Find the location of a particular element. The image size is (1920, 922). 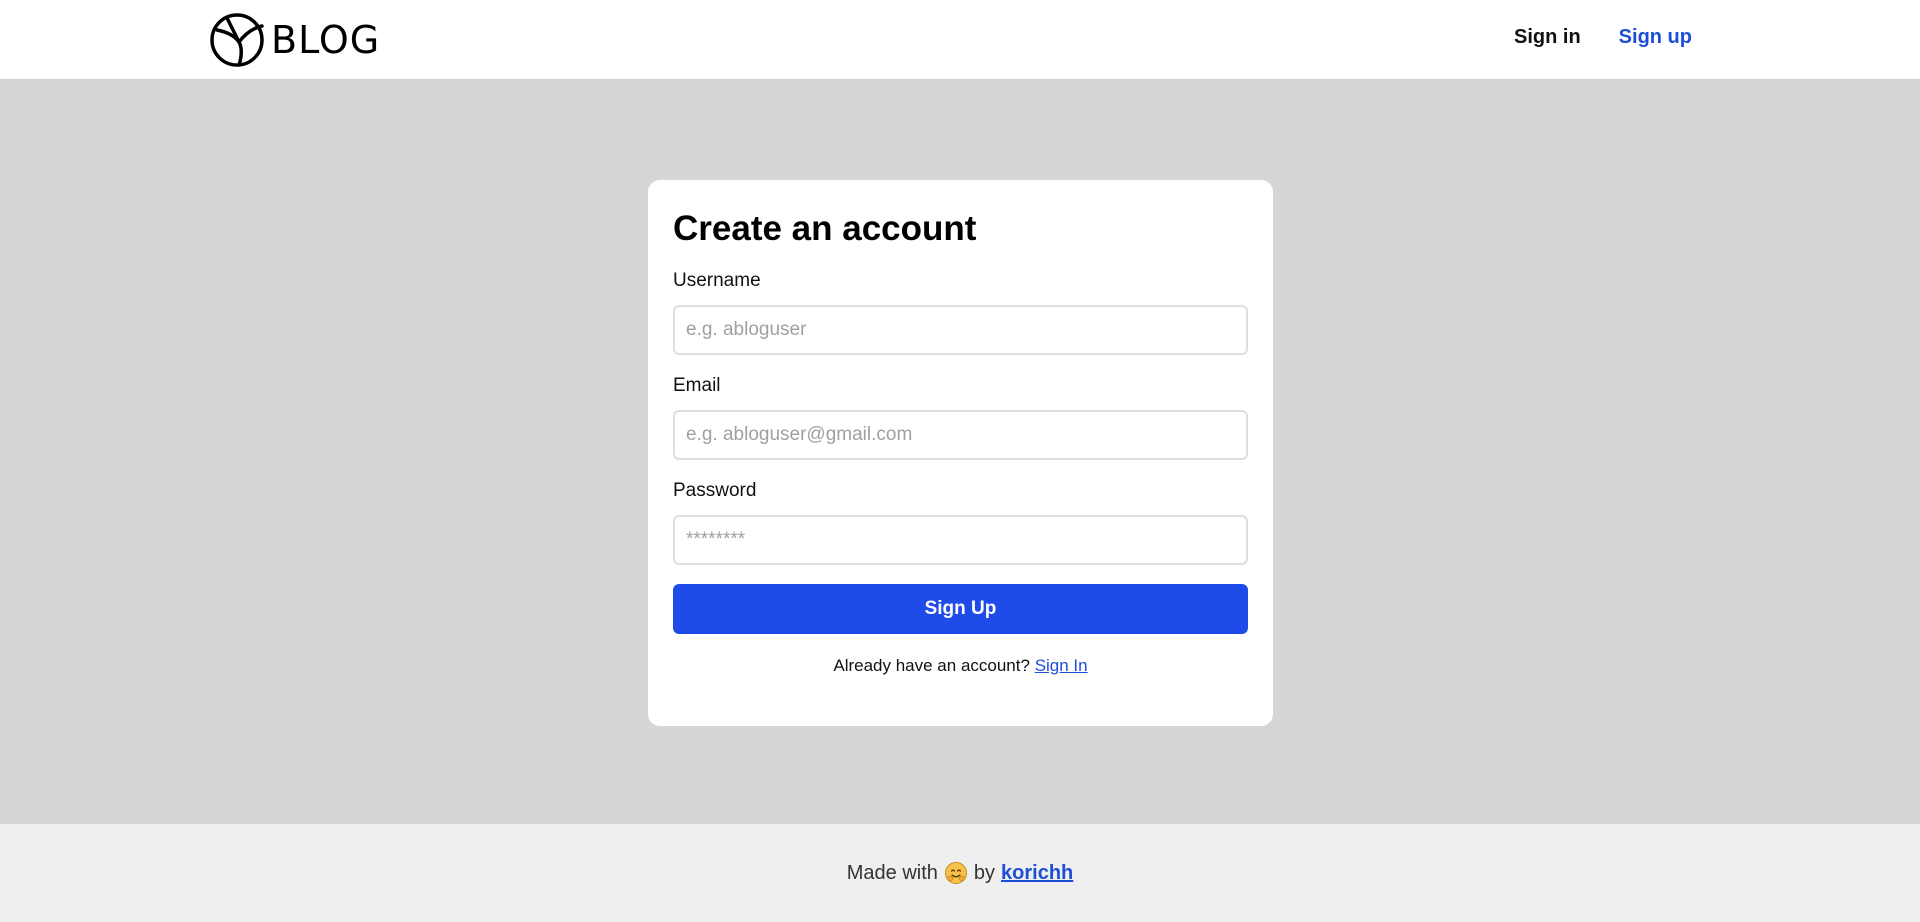

hugging-face-emoji-icon is located at coordinates (956, 873).